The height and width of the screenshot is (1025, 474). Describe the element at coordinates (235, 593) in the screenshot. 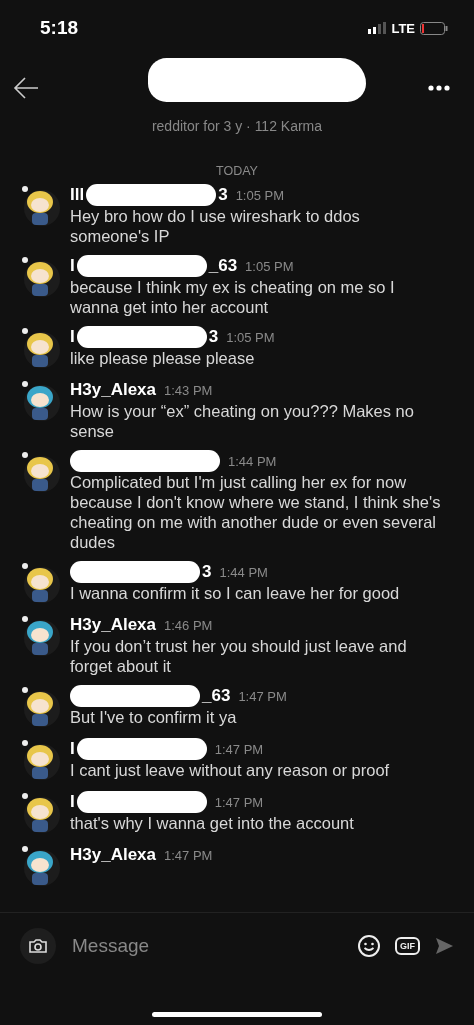

I see `message-text: I wanna confirm it so I can leave her for good` at that location.